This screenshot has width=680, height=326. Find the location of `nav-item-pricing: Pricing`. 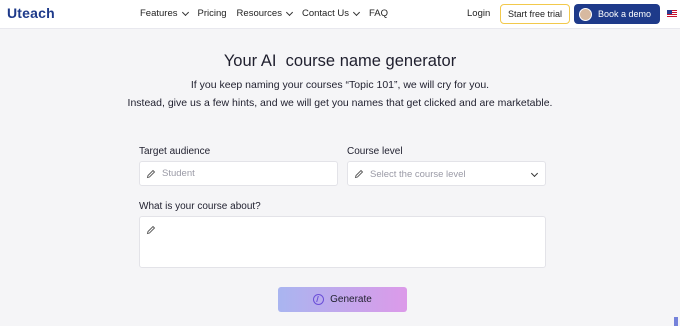

nav-item-pricing: Pricing is located at coordinates (212, 13).